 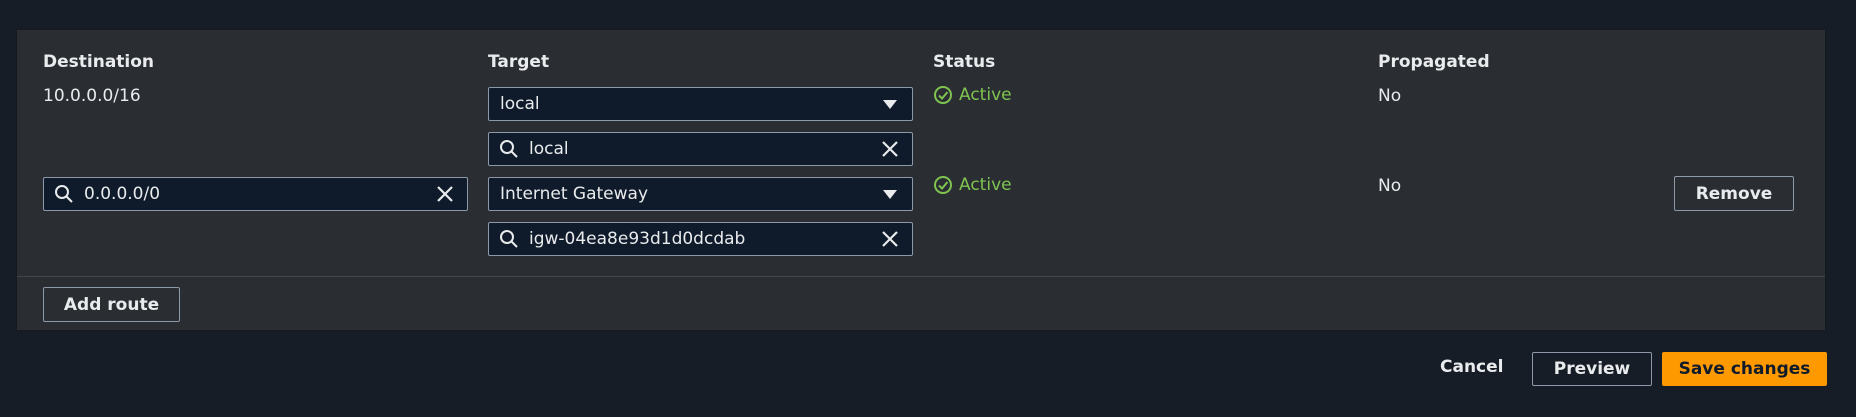 What do you see at coordinates (1592, 369) in the screenshot?
I see `preview-button: Preview` at bounding box center [1592, 369].